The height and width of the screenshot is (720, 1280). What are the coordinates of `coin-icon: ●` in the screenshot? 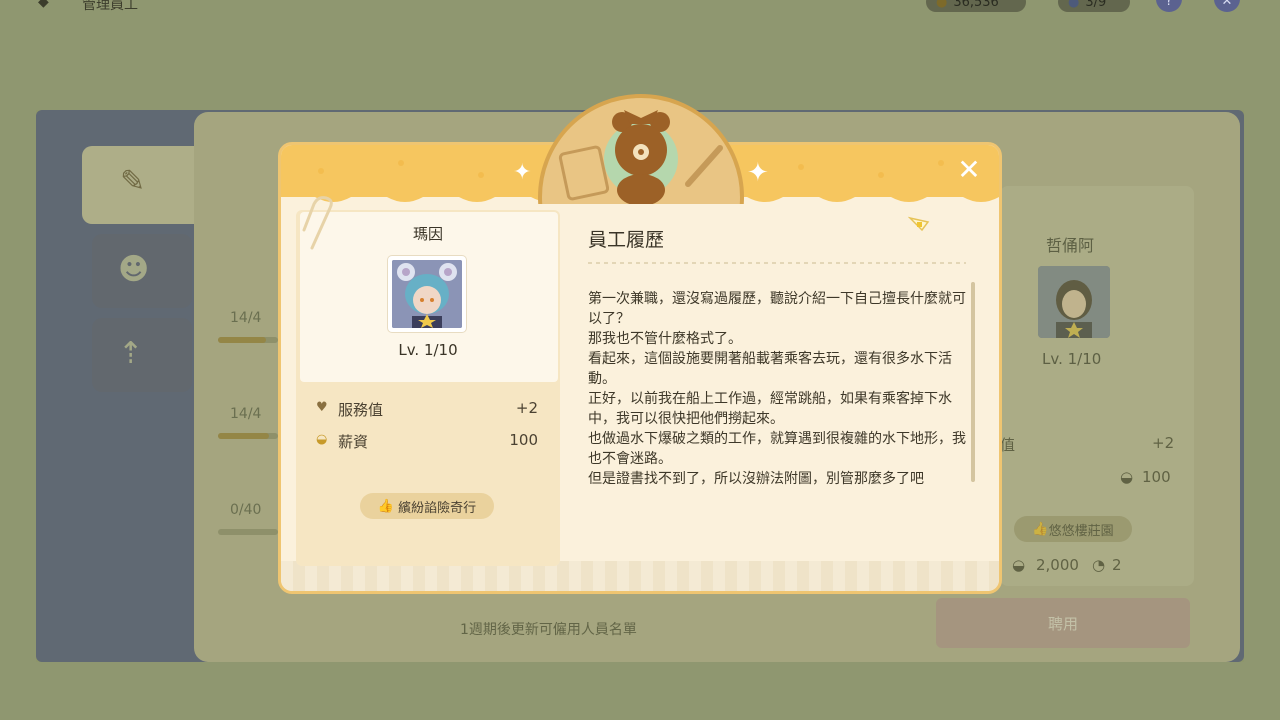 It's located at (942, 5).